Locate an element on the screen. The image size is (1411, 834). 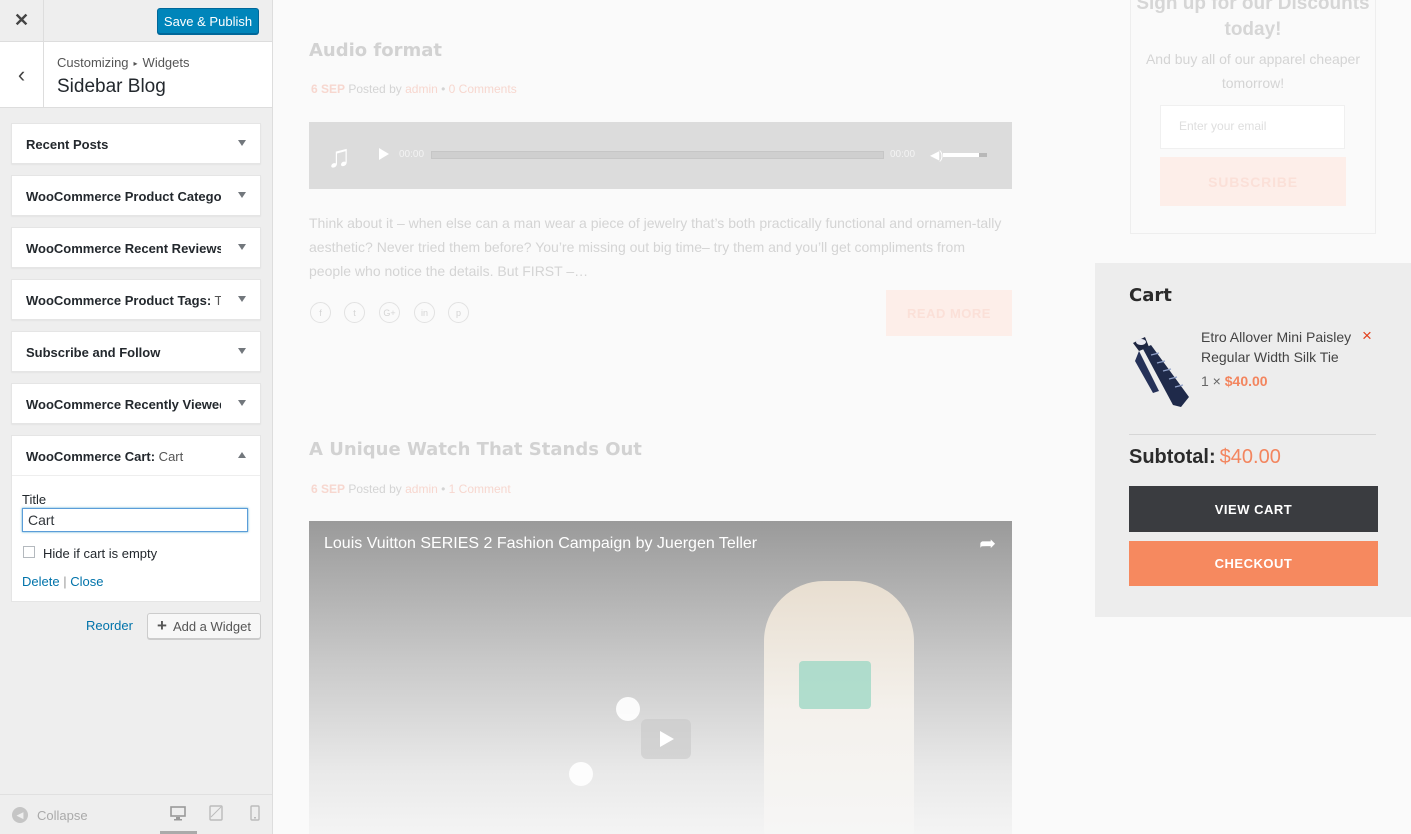
collapse-arrow-icon is located at coordinates (242, 455).